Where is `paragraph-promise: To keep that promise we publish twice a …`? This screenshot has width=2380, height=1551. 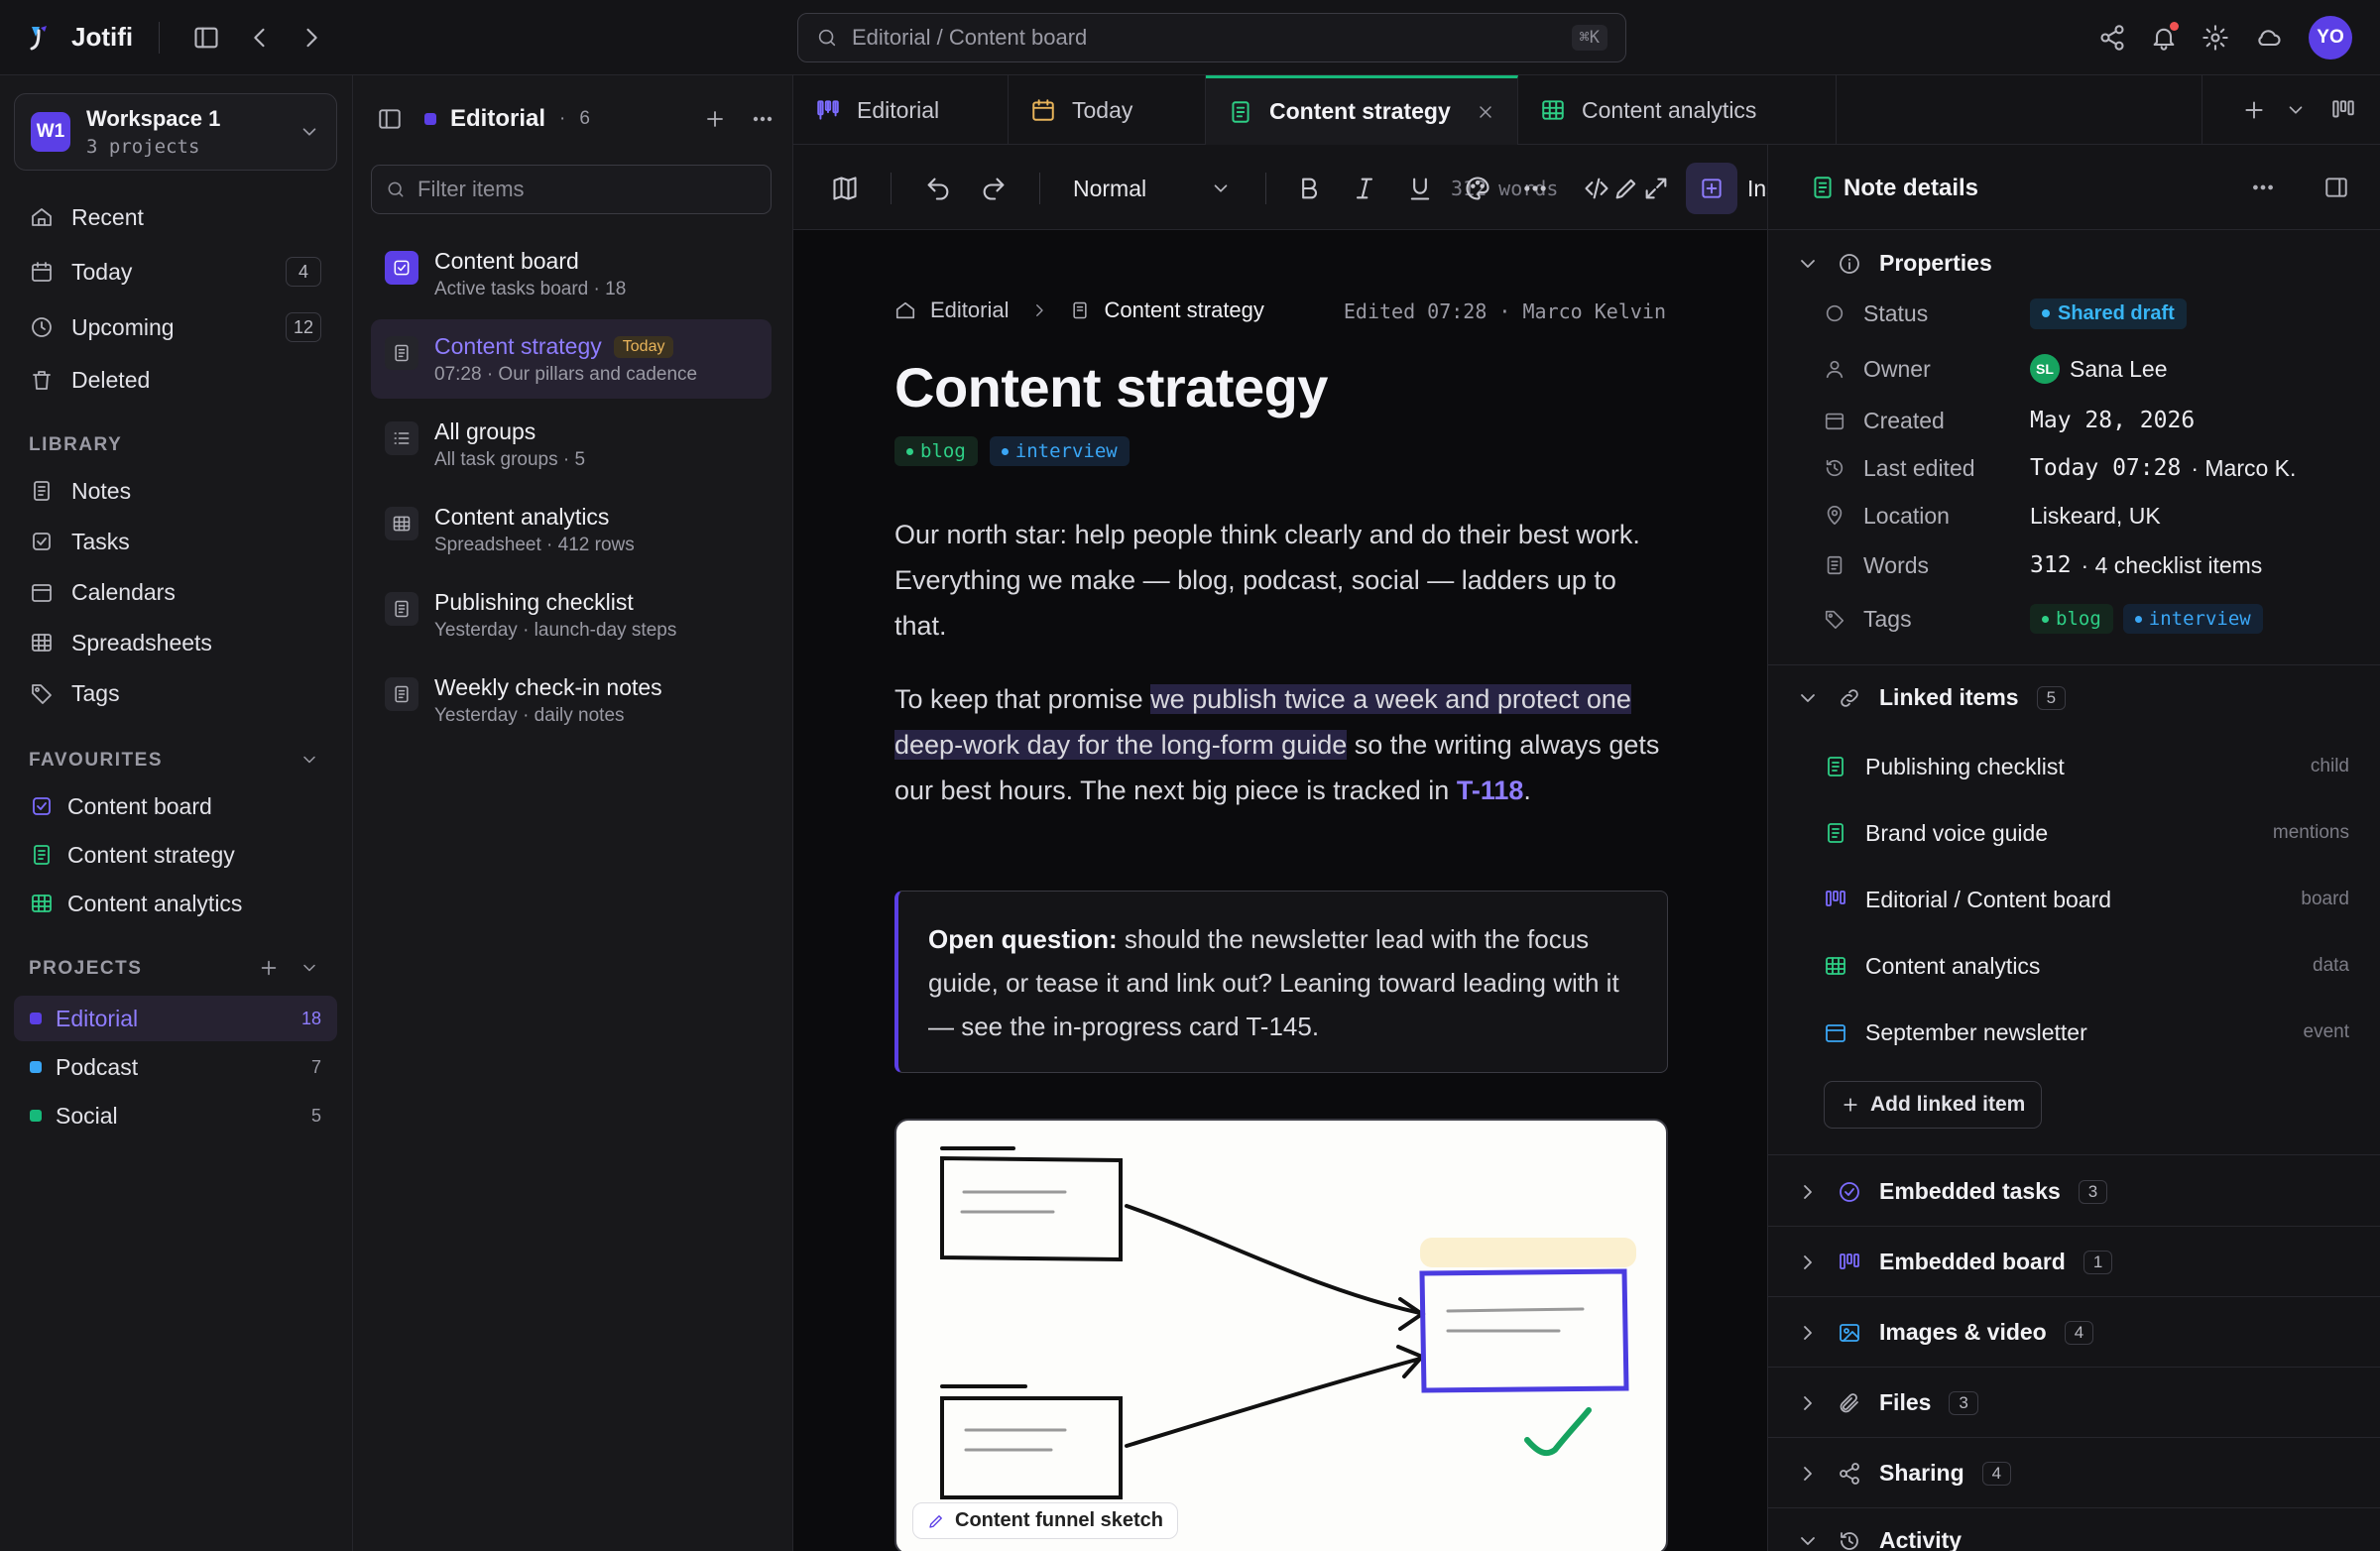 paragraph-promise: To keep that promise we publish twice a … is located at coordinates (1281, 744).